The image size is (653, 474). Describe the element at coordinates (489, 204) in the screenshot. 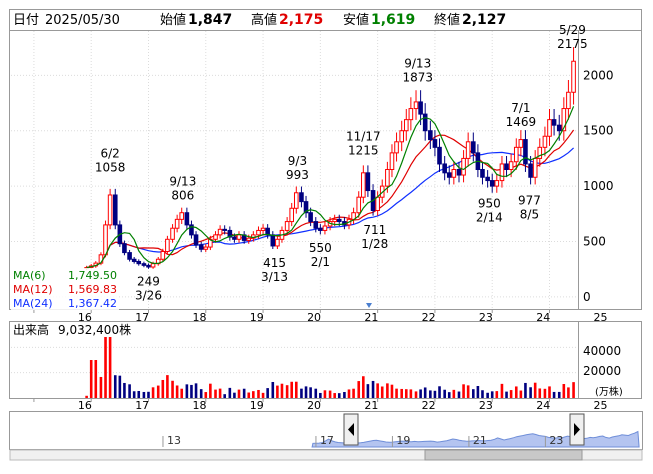

I see `annotation-value: 950` at that location.